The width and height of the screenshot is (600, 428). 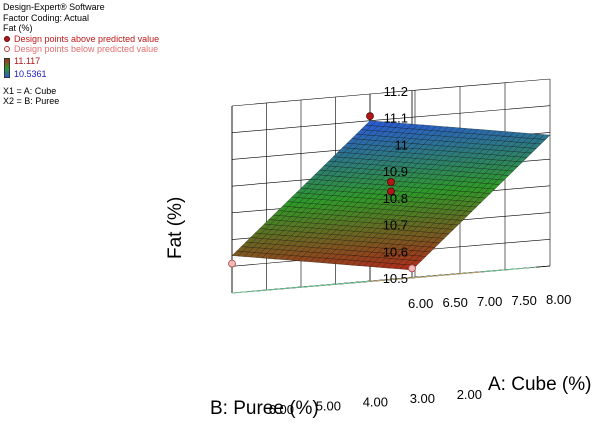 I want to click on z-tick-label: 11.1, so click(x=396, y=118).